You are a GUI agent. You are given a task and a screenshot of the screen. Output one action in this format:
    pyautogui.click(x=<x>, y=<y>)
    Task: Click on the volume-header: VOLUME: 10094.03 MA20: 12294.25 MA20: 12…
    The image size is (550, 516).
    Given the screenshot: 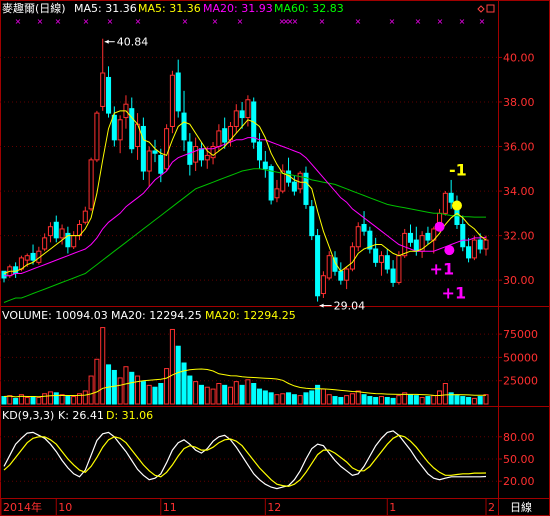 What is the action you would take?
    pyautogui.click(x=149, y=315)
    